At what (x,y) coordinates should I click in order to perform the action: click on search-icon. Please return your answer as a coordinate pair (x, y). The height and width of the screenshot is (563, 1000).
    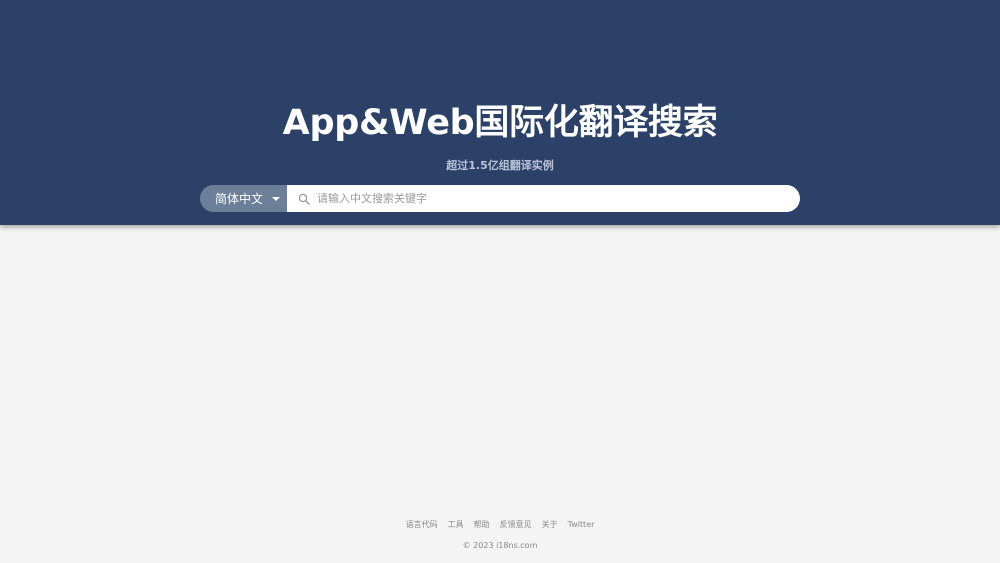
    Looking at the image, I should click on (304, 199).